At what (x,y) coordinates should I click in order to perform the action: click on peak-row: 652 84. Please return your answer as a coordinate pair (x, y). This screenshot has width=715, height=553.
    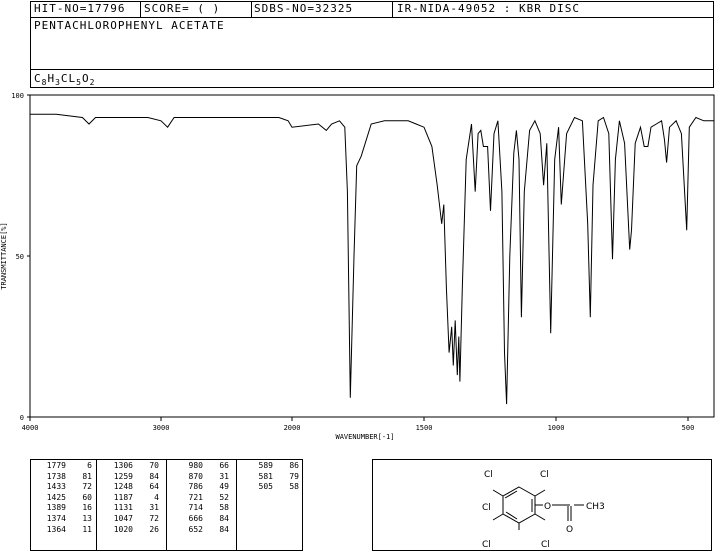
    Looking at the image, I should click on (201, 530).